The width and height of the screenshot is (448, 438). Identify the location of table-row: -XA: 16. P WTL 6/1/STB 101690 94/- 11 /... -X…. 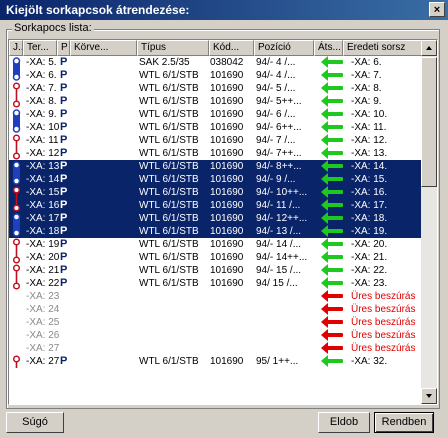
(216, 205).